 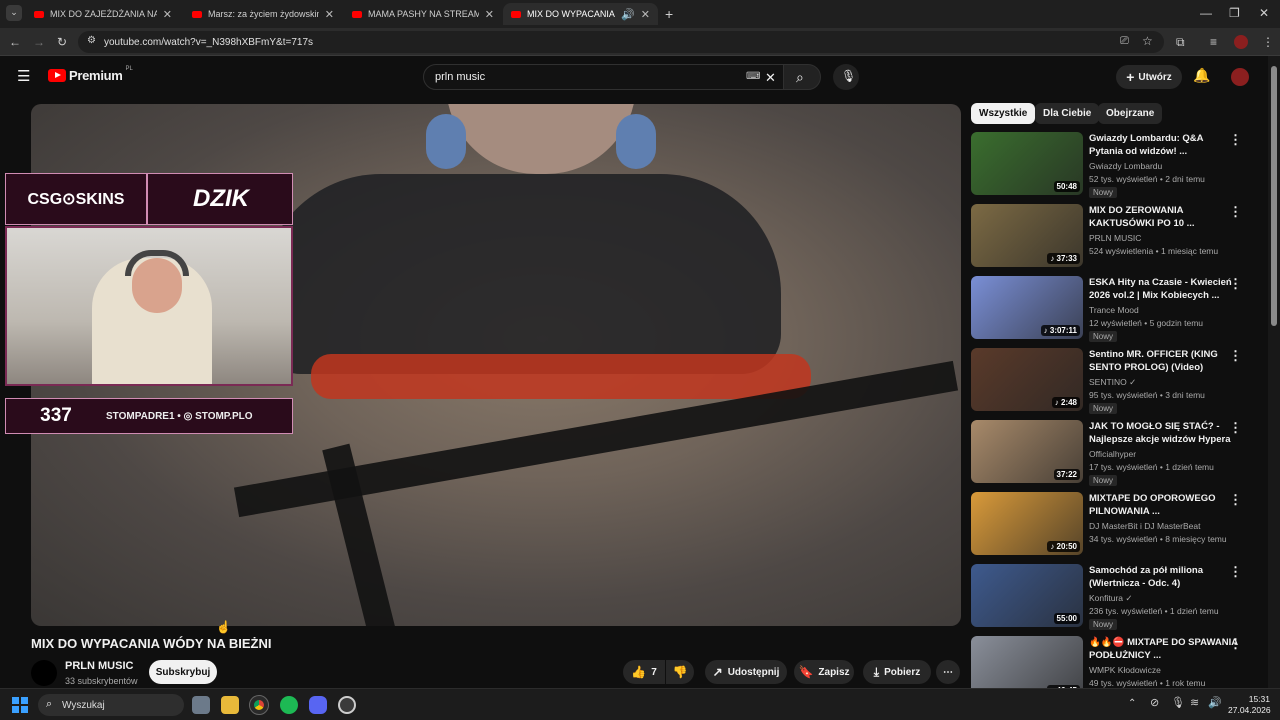 What do you see at coordinates (948, 672) in the screenshot?
I see `more-actions-button: ⋯` at bounding box center [948, 672].